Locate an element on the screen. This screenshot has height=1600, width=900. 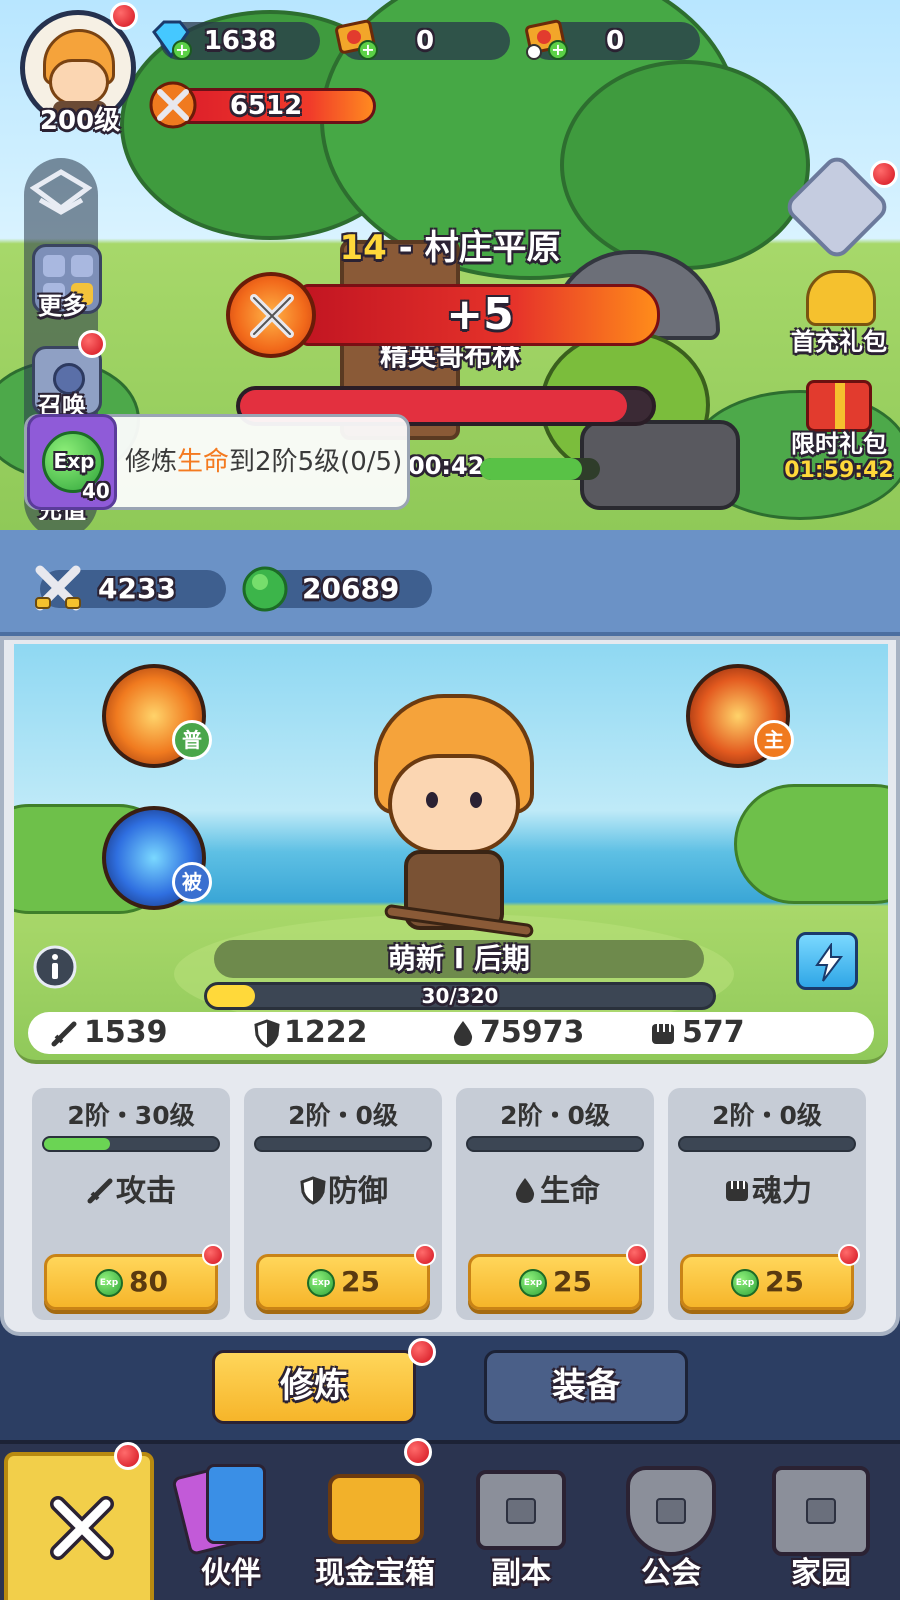
training-name: 防御 is located at coordinates (343, 1188).